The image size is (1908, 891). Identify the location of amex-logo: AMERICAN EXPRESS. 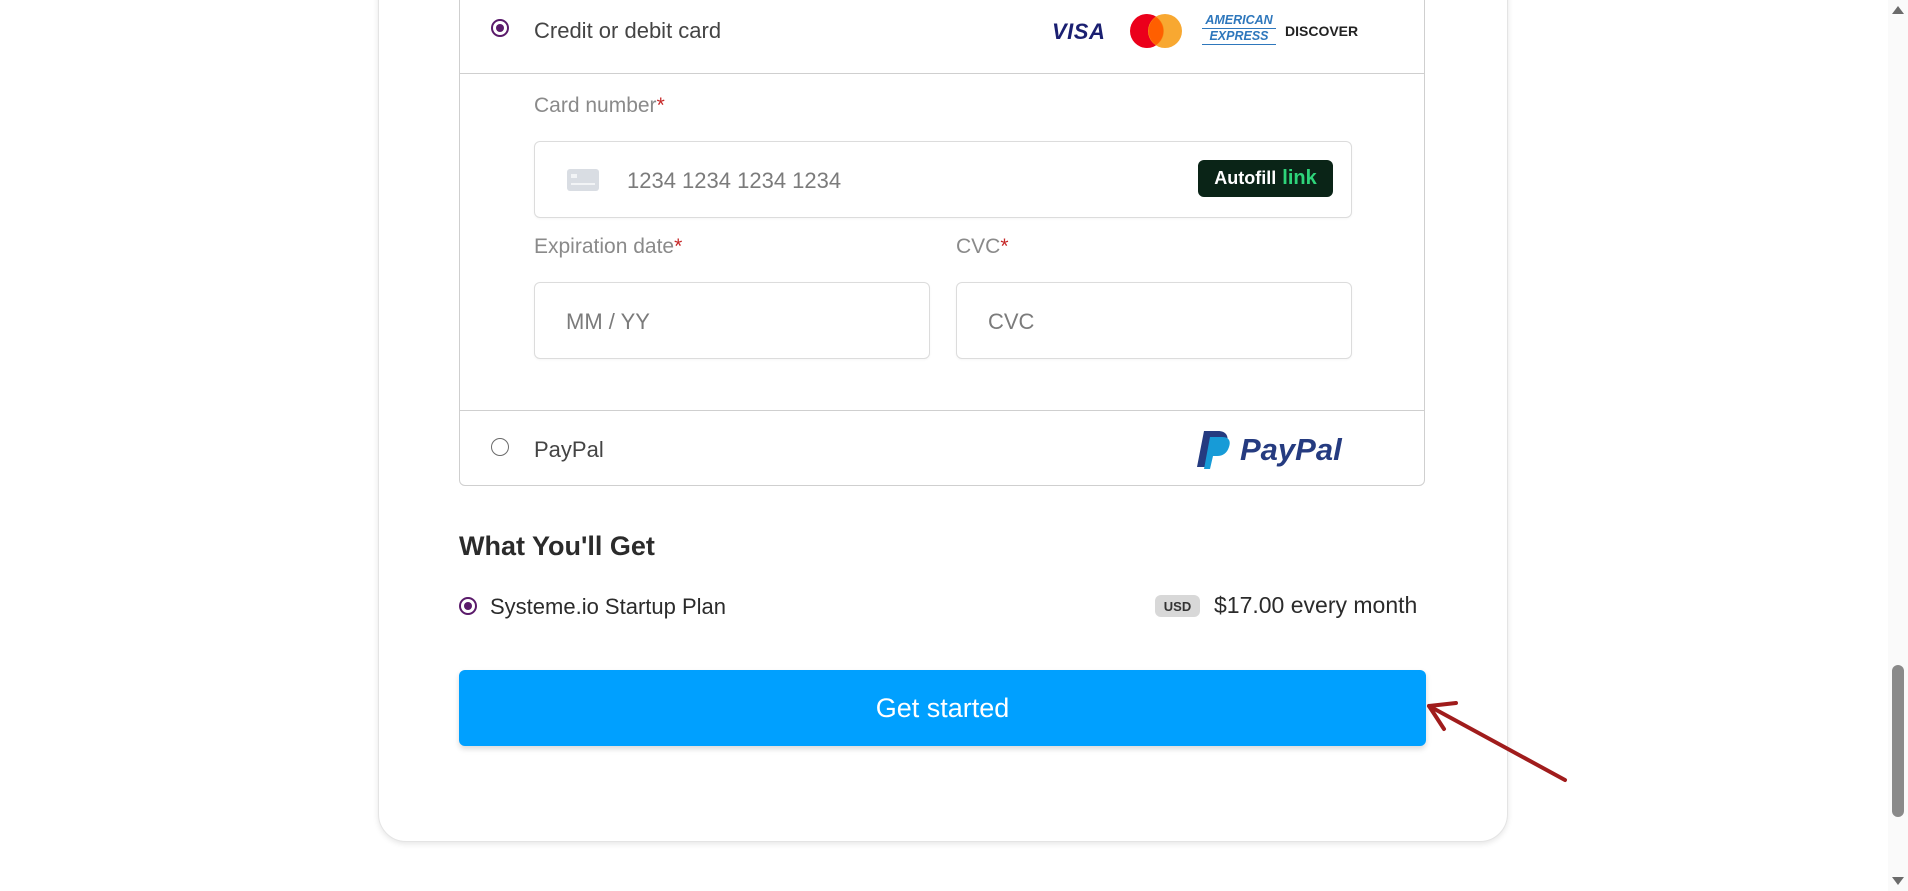
(1239, 30).